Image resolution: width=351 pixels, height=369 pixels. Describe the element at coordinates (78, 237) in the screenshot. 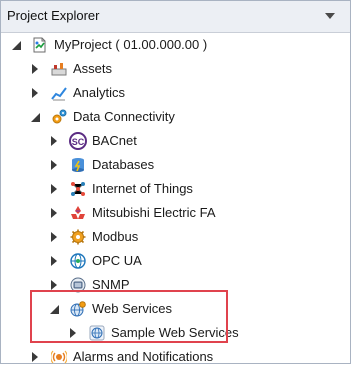

I see `modbus-icon` at that location.